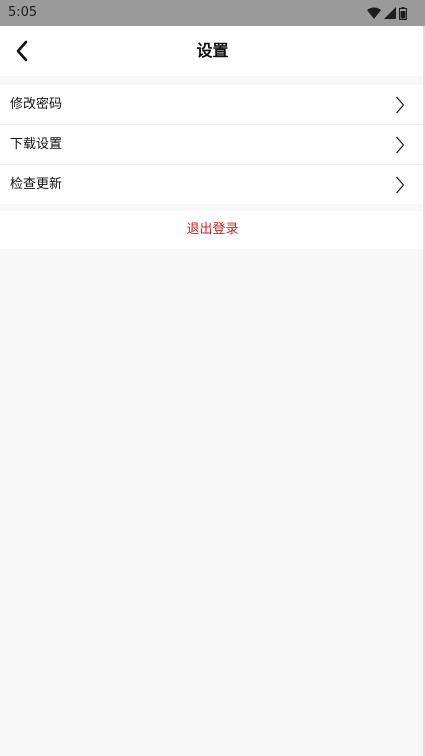  Describe the element at coordinates (36, 104) in the screenshot. I see `setting-label: 修改密码` at that location.